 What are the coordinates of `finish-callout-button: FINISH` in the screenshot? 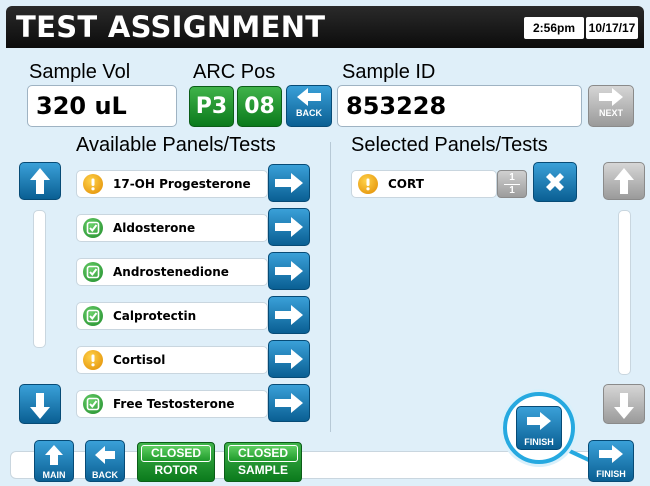 It's located at (539, 428).